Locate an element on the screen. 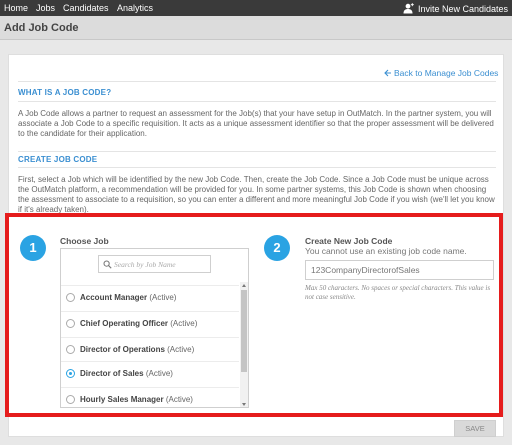  job-name: Director of Sales is located at coordinates (112, 373).